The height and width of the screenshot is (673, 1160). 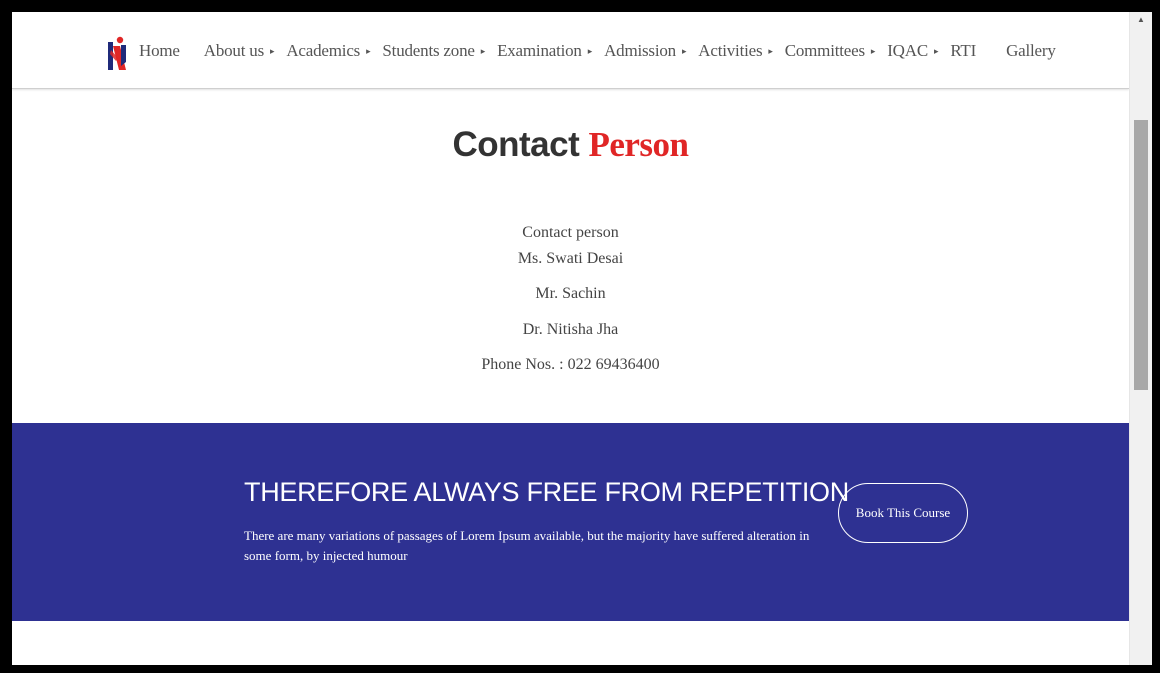 I want to click on page-title: Contact Person, so click(x=570, y=145).